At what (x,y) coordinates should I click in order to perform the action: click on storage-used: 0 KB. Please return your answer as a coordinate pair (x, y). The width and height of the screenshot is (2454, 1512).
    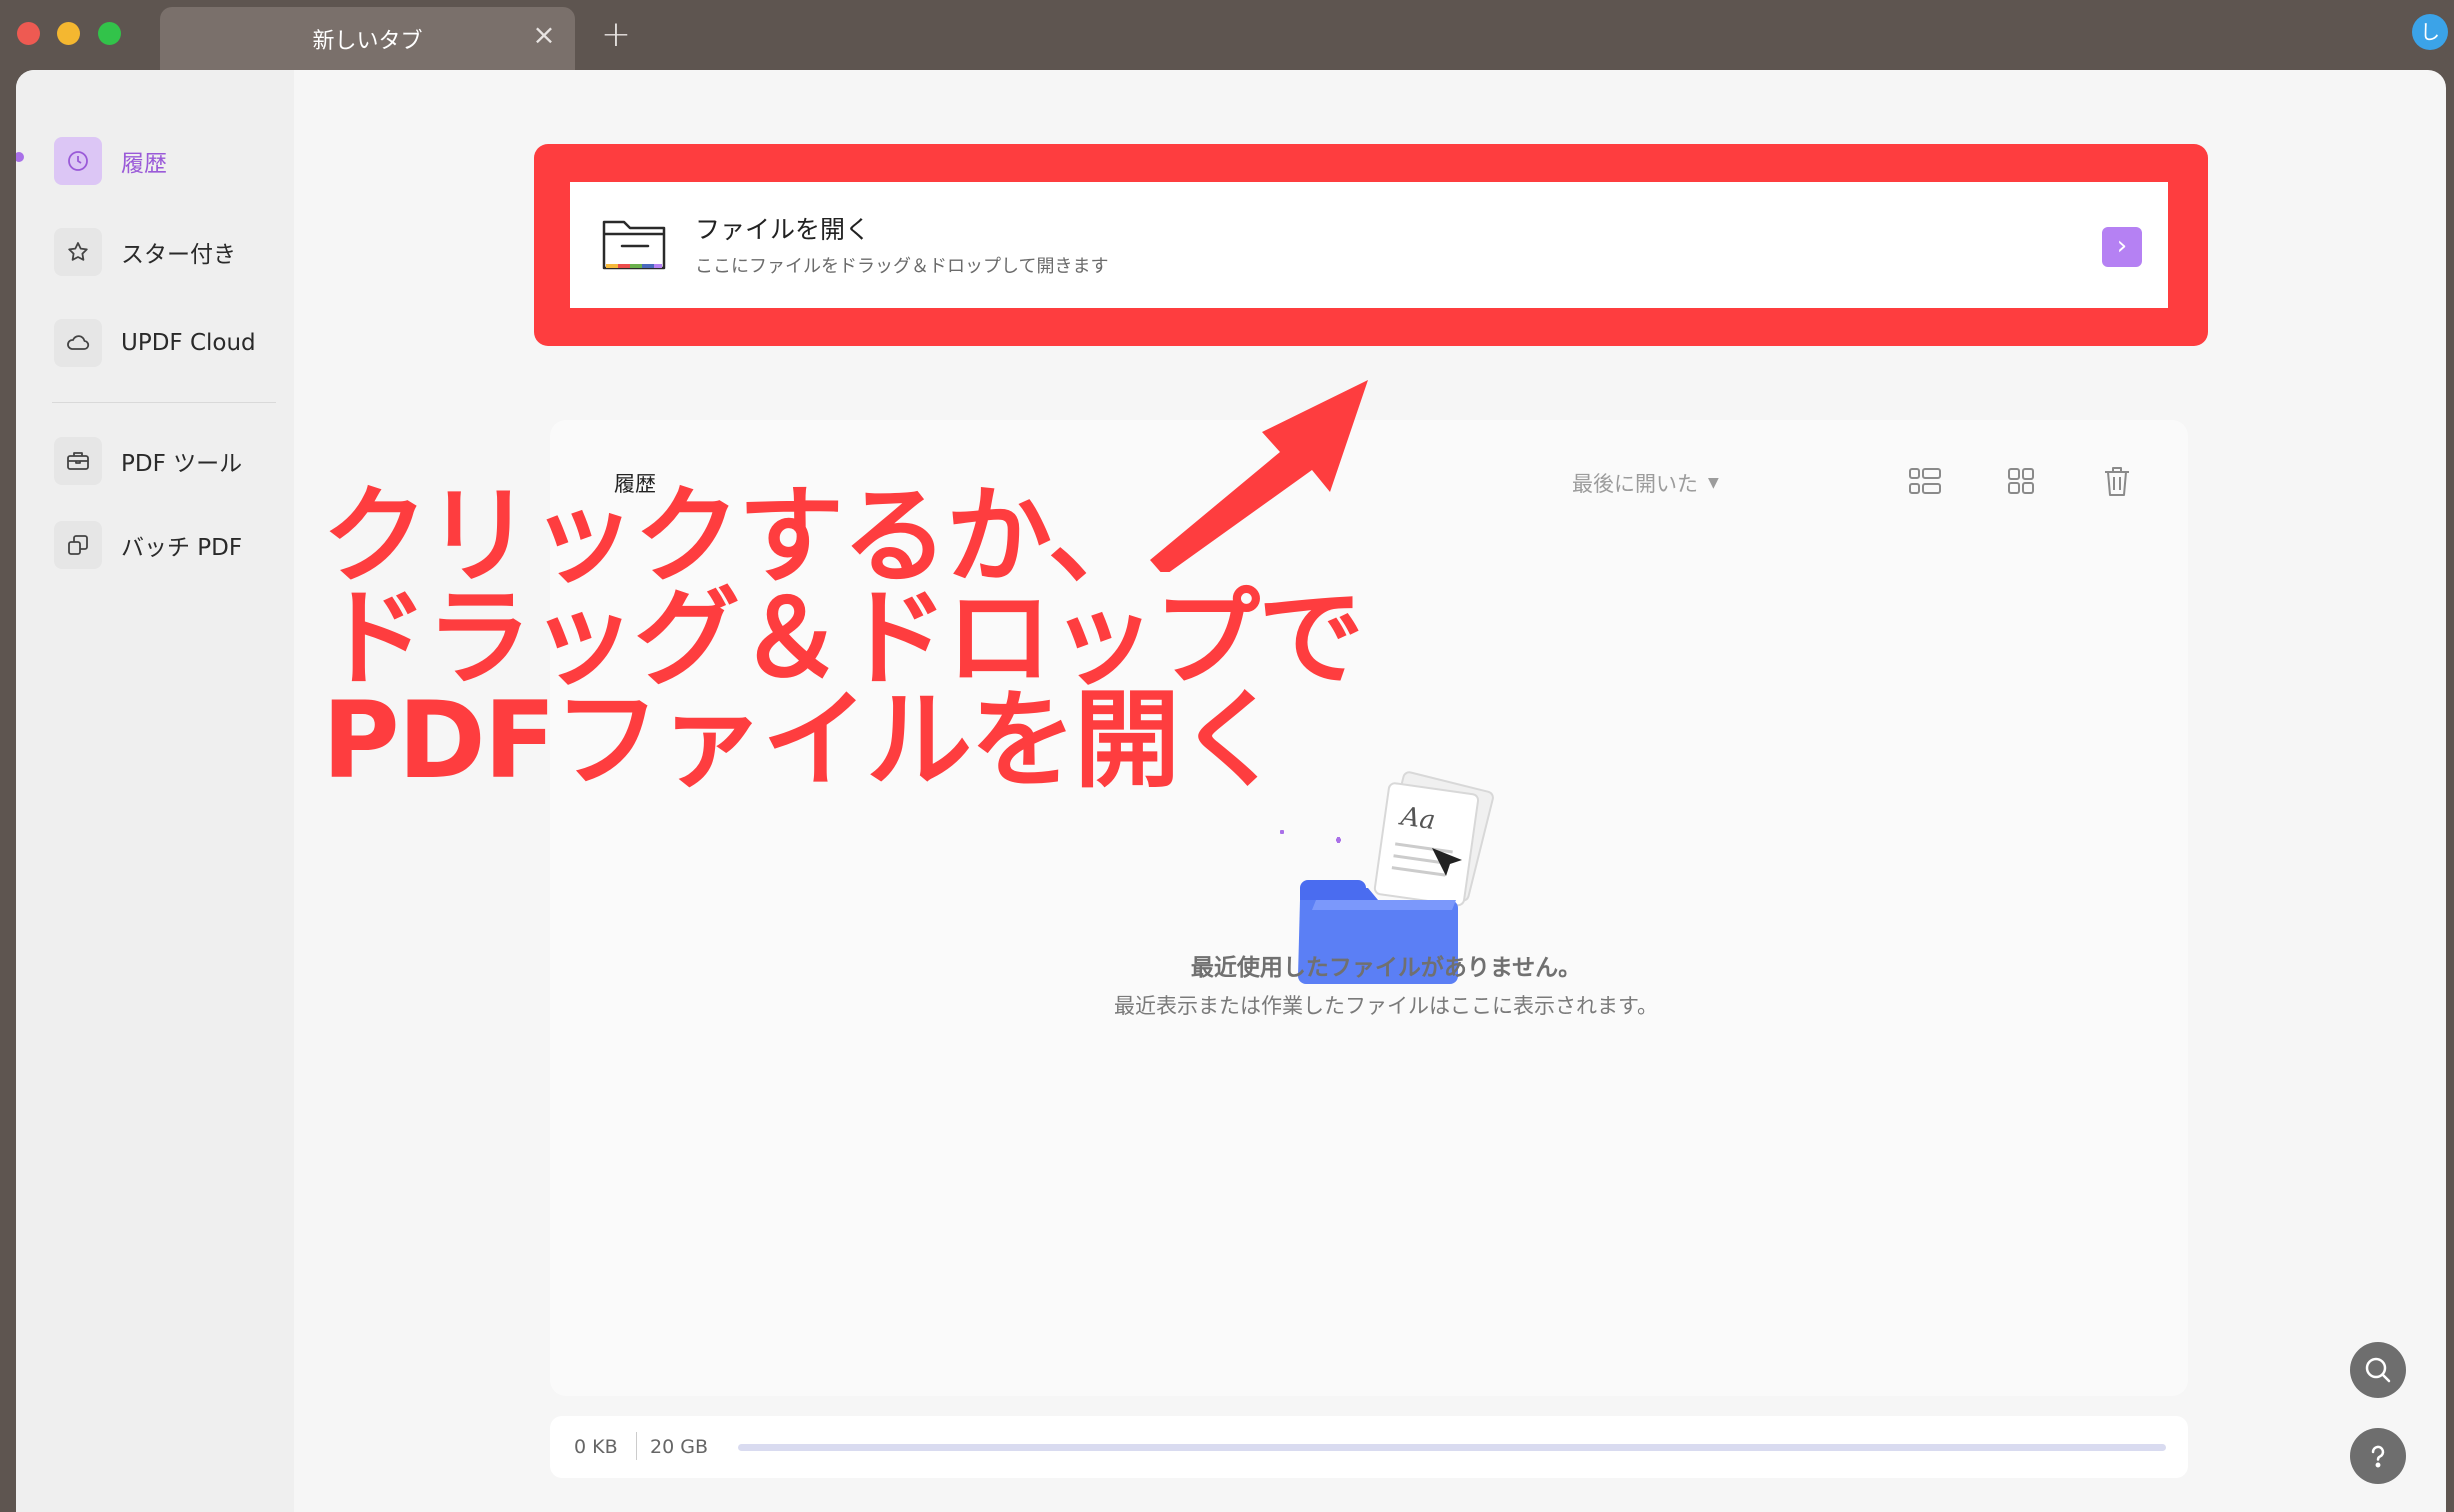
    Looking at the image, I should click on (596, 1447).